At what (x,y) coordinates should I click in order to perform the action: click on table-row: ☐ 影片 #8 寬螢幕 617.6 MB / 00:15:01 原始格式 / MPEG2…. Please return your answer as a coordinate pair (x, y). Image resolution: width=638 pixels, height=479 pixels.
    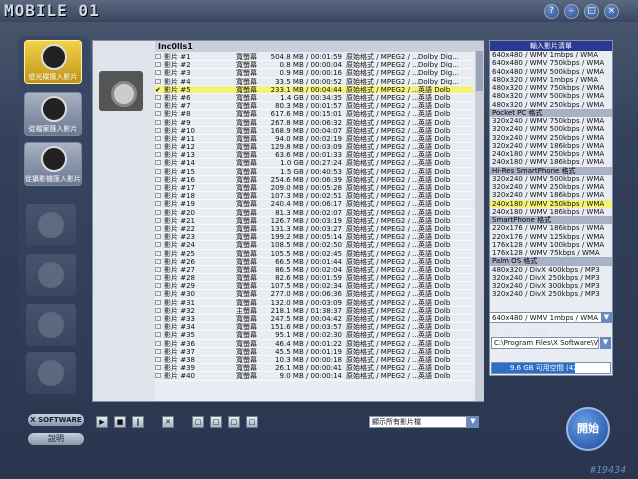
    Looking at the image, I should click on (314, 114).